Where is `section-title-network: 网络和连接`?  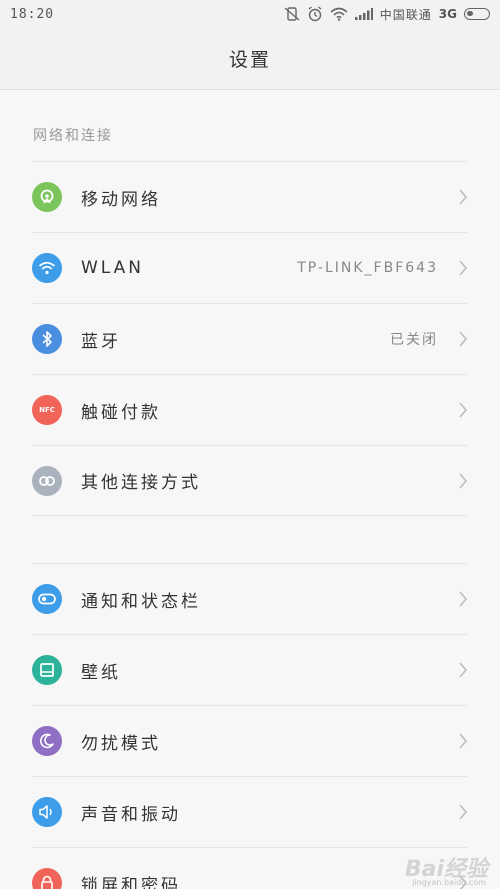
section-title-network: 网络和连接 is located at coordinates (73, 136).